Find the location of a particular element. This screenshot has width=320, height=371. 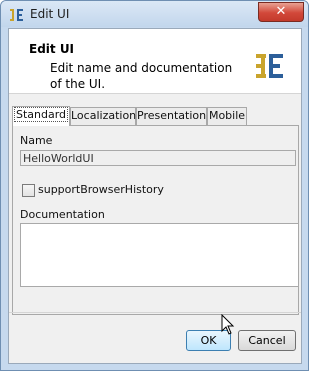

tab-label: Mobile is located at coordinates (227, 115).